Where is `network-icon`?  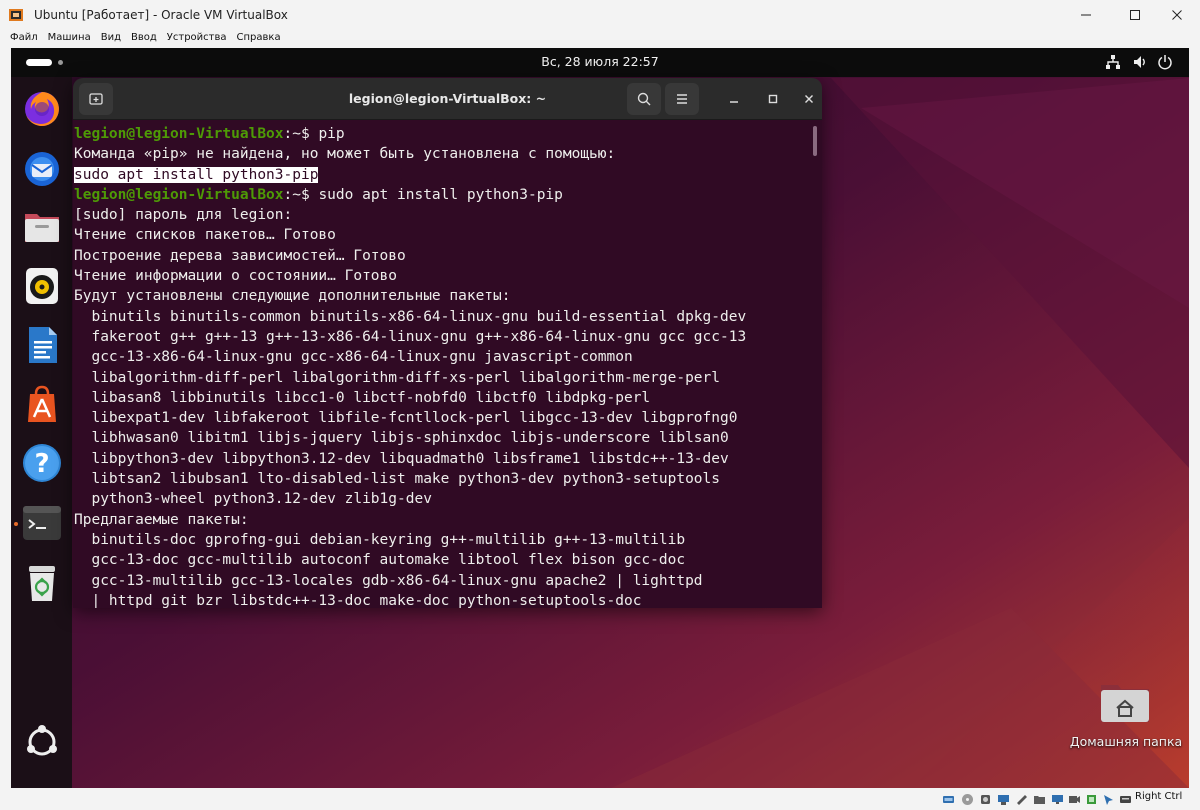 network-icon is located at coordinates (1113, 62).